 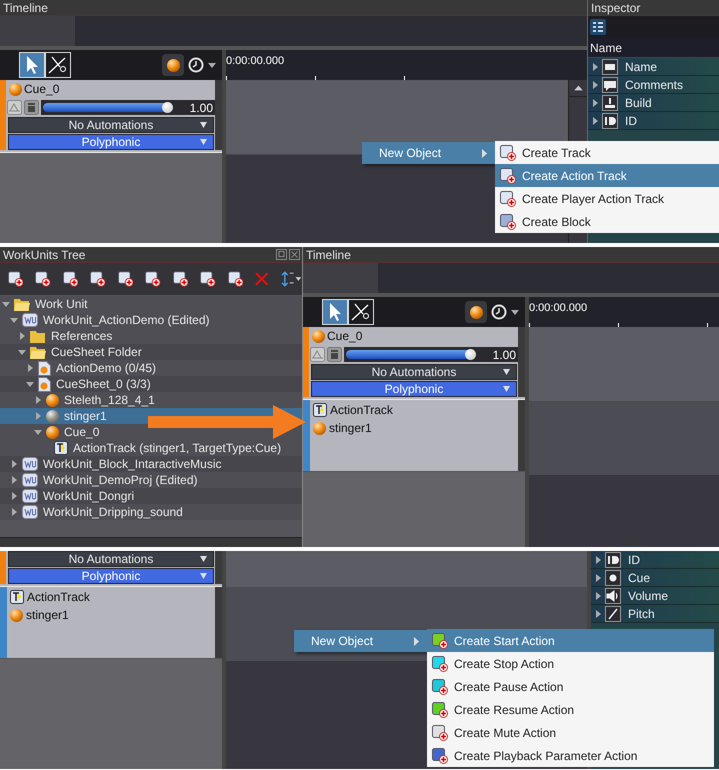 What do you see at coordinates (655, 578) in the screenshot?
I see `property-row: Cue` at bounding box center [655, 578].